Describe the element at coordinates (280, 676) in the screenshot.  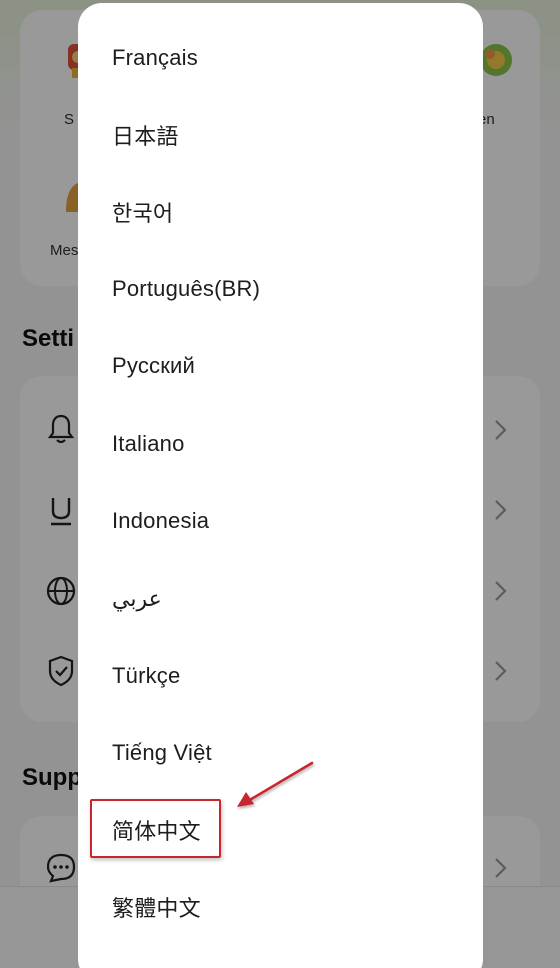
I see `language-option-turkish: Türkçe` at that location.